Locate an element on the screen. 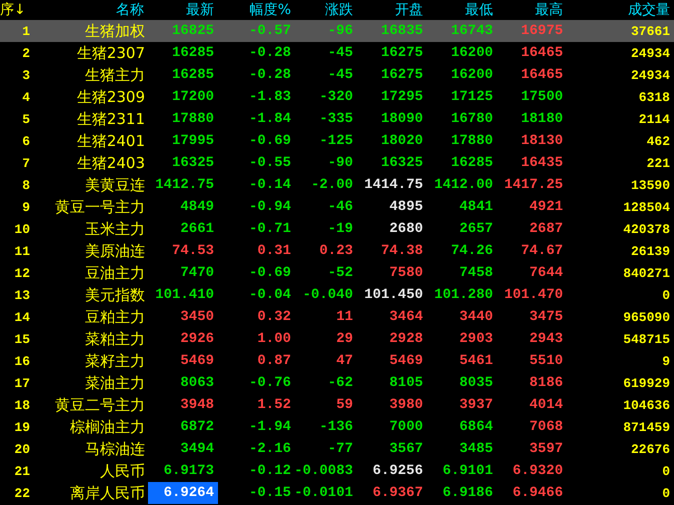  row-number: 21 is located at coordinates (22, 471).